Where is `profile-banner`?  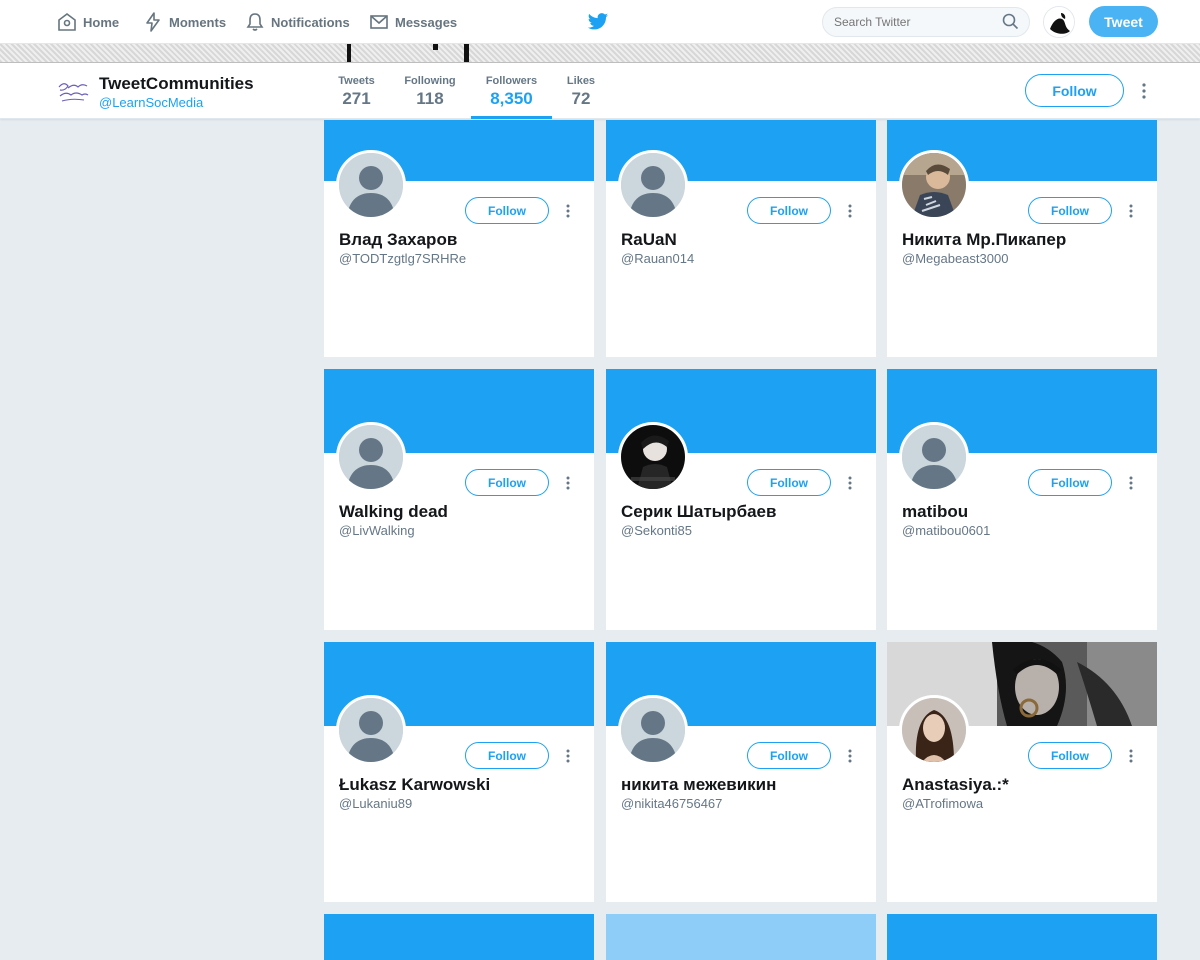
profile-banner is located at coordinates (600, 53).